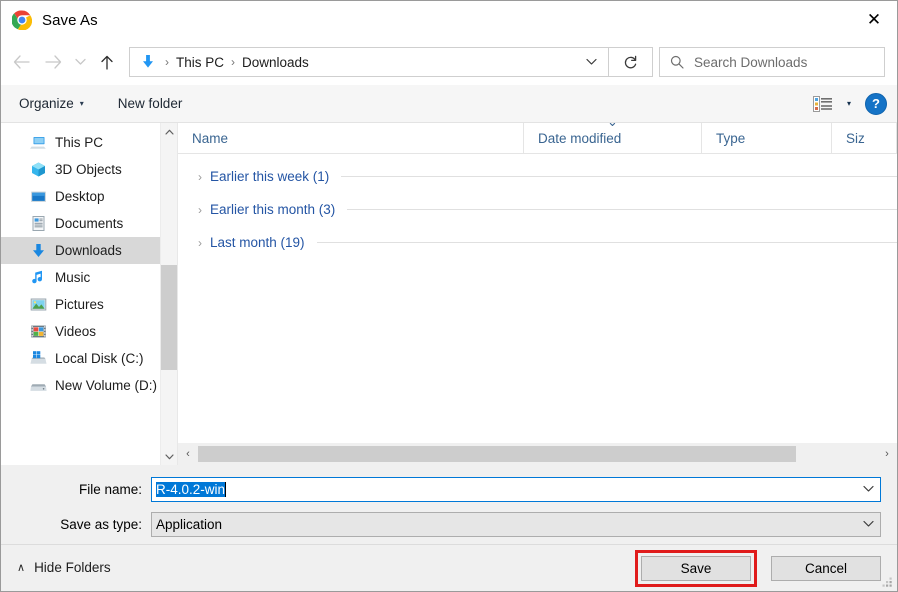 Image resolution: width=898 pixels, height=592 pixels. What do you see at coordinates (79, 142) in the screenshot?
I see `sidebar-item-label: This PC` at bounding box center [79, 142].